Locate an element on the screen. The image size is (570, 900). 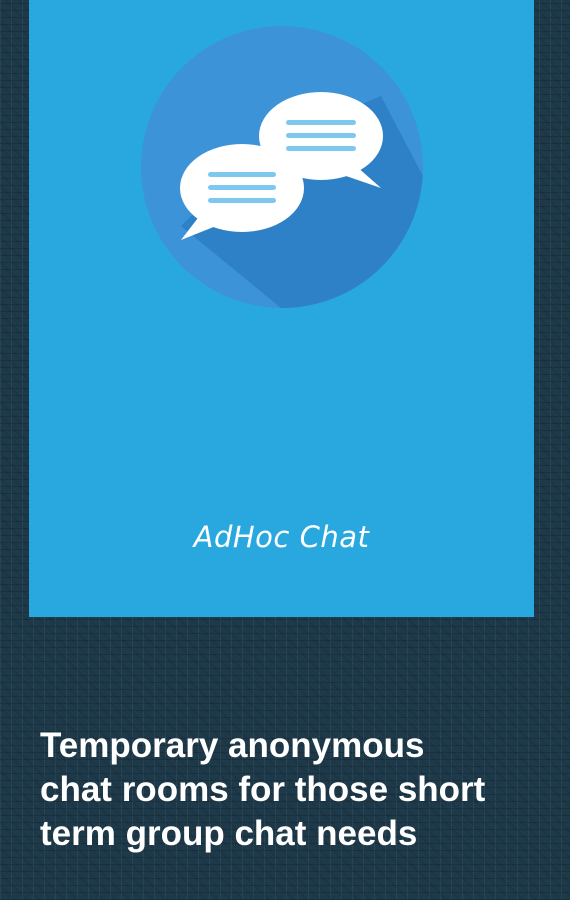
app-name: AdHoc Chat is located at coordinates (281, 537).